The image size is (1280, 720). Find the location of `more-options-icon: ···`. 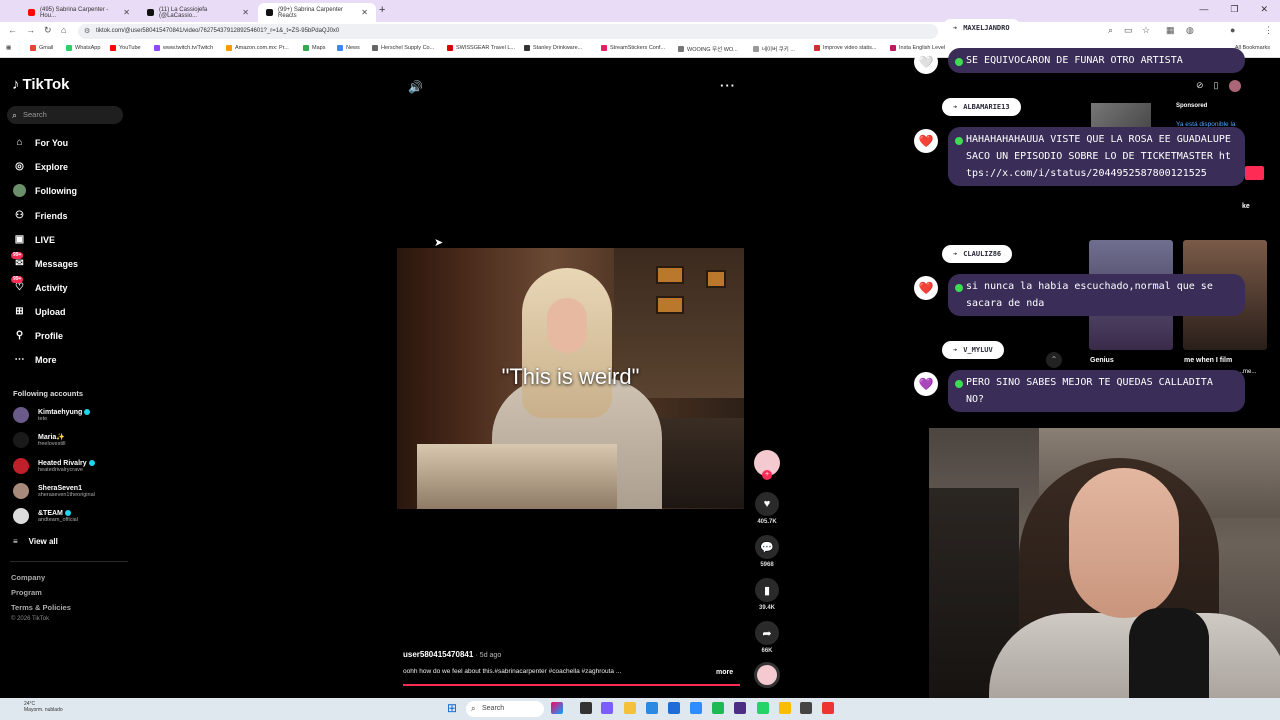

more-options-icon: ··· is located at coordinates (728, 85).